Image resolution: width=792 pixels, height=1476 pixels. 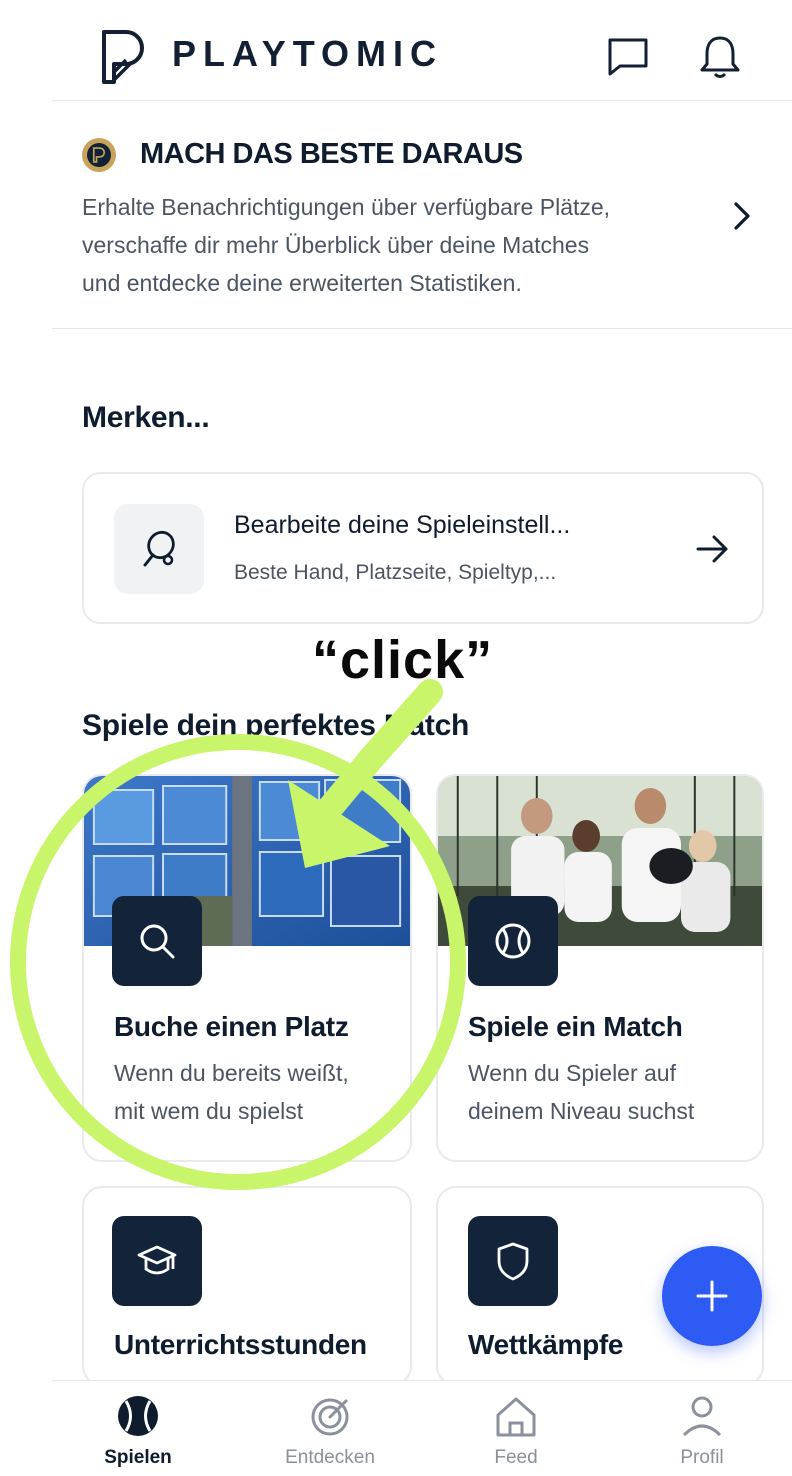 I want to click on graduation-cap-icon-box, so click(x=157, y=1261).